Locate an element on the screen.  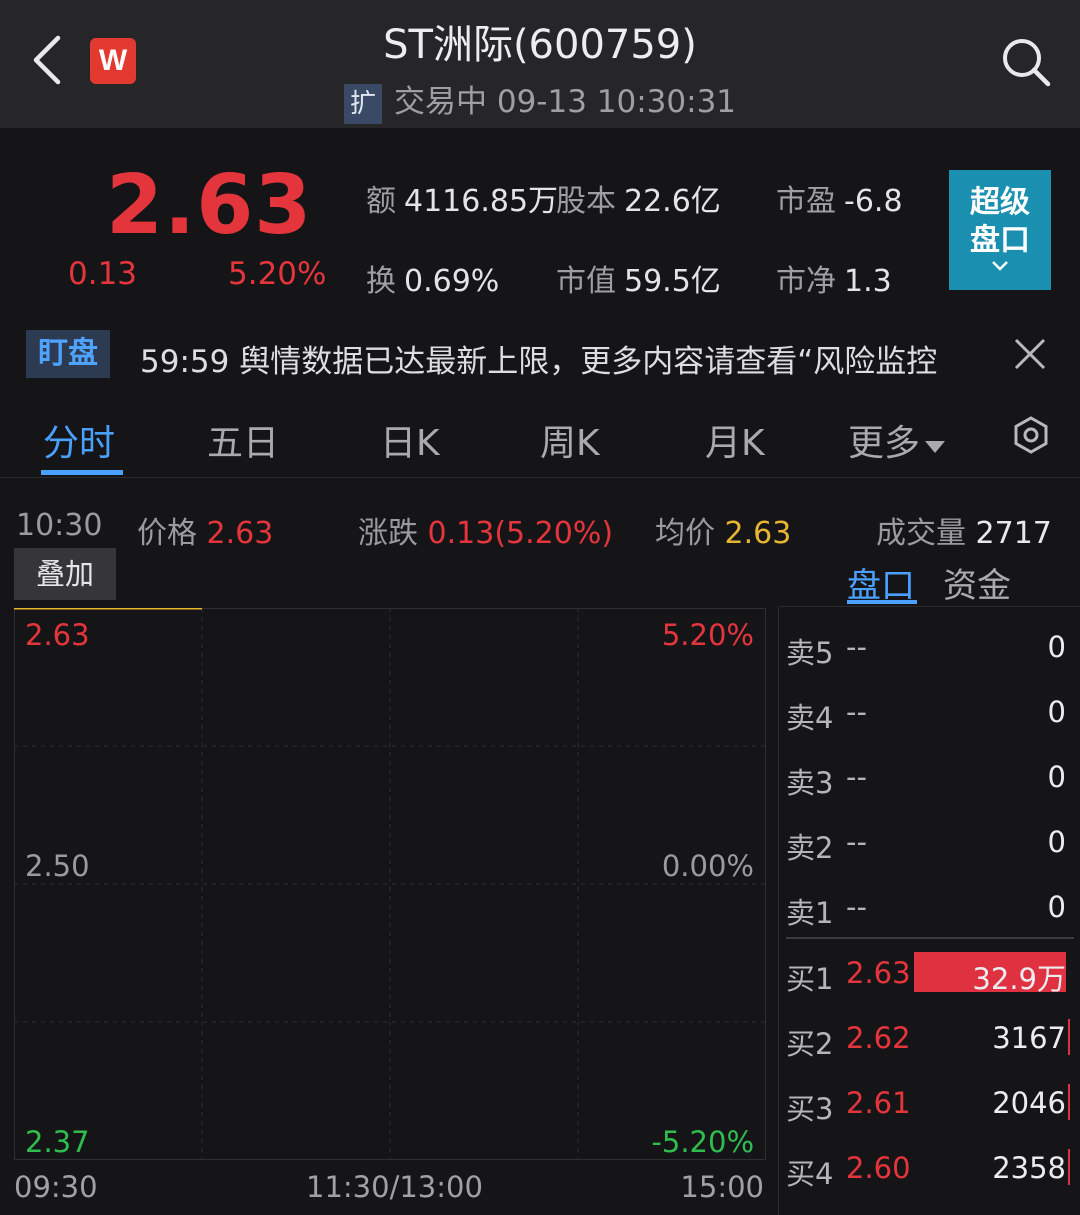
active-subtab-indicator is located at coordinates (882, 602).